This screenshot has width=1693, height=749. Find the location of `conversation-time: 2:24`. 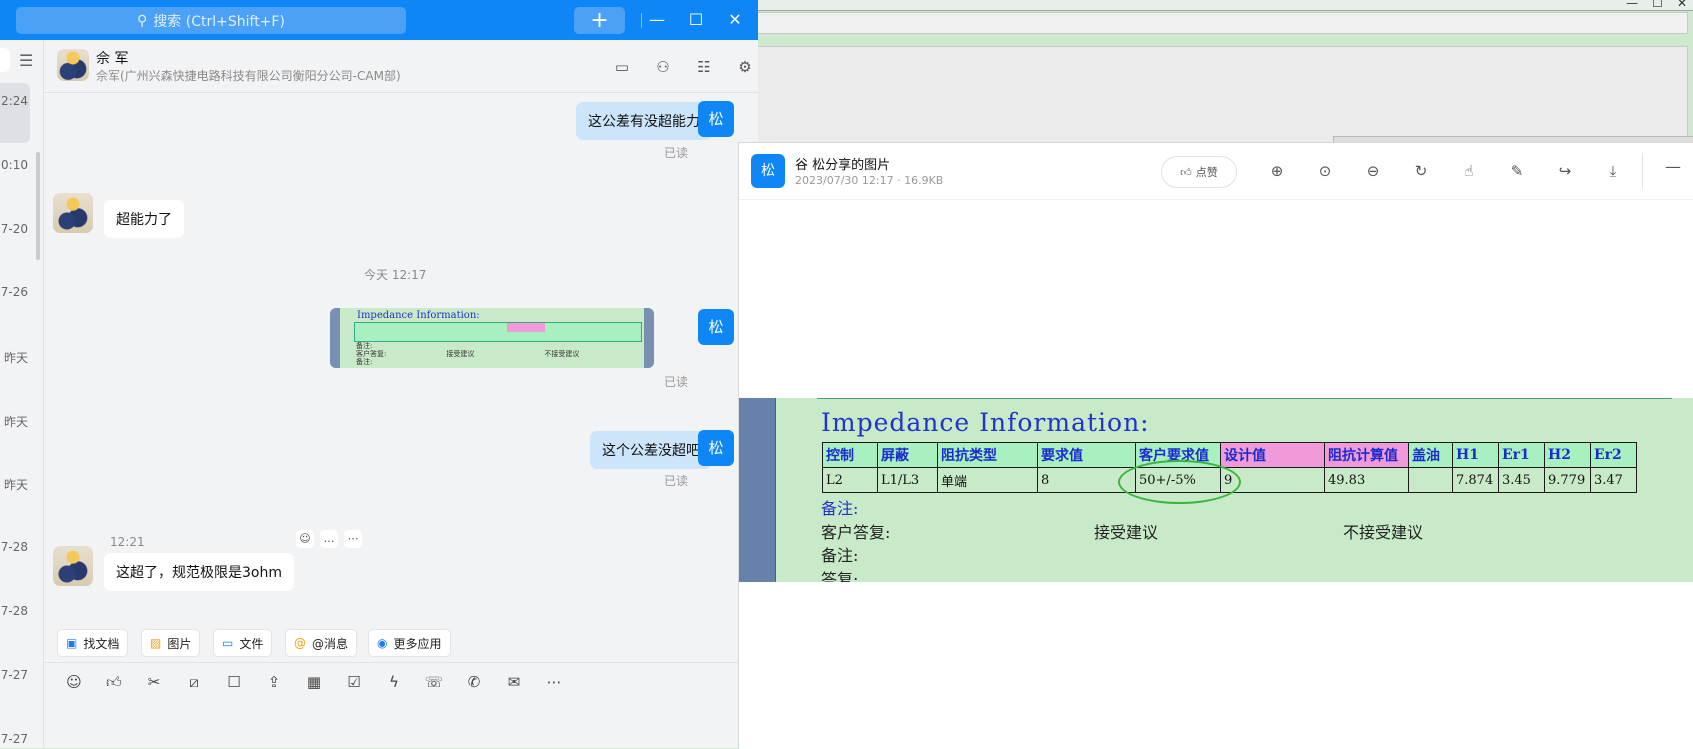

conversation-time: 2:24 is located at coordinates (14, 101).